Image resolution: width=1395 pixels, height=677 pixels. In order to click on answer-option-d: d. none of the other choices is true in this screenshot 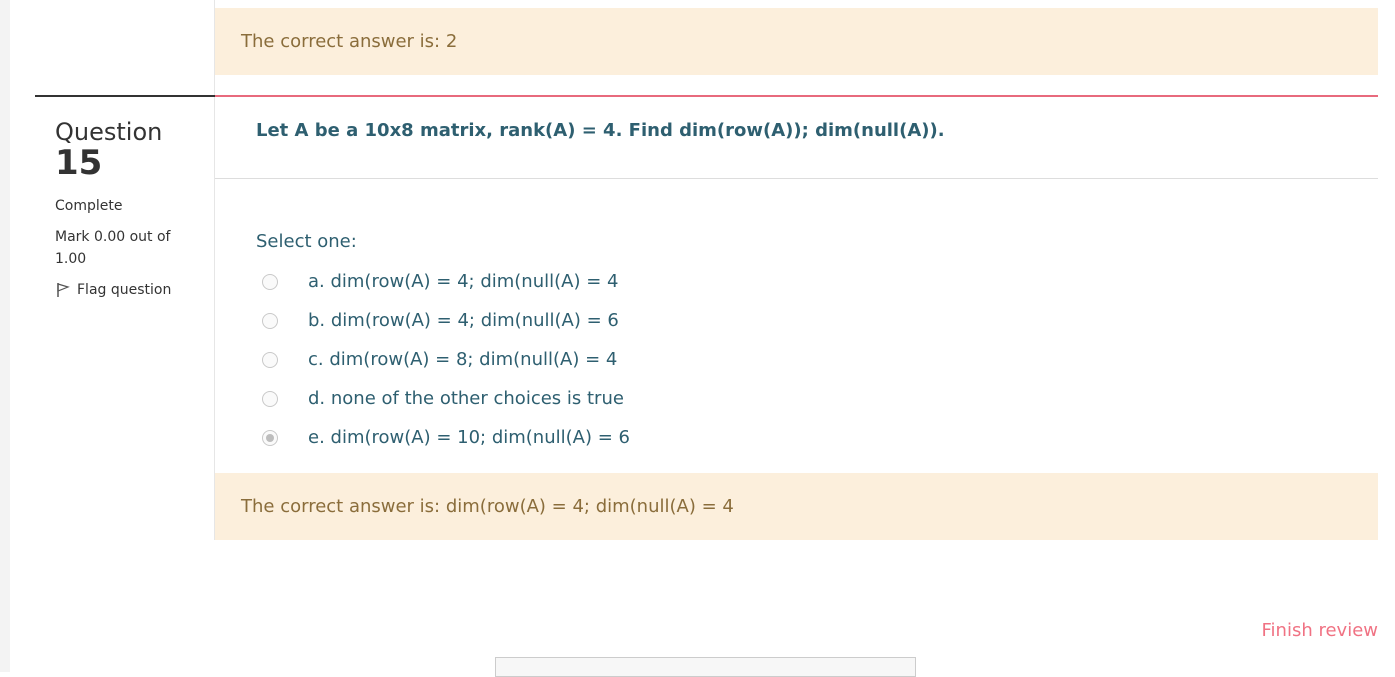, I will do `click(562, 398)`.